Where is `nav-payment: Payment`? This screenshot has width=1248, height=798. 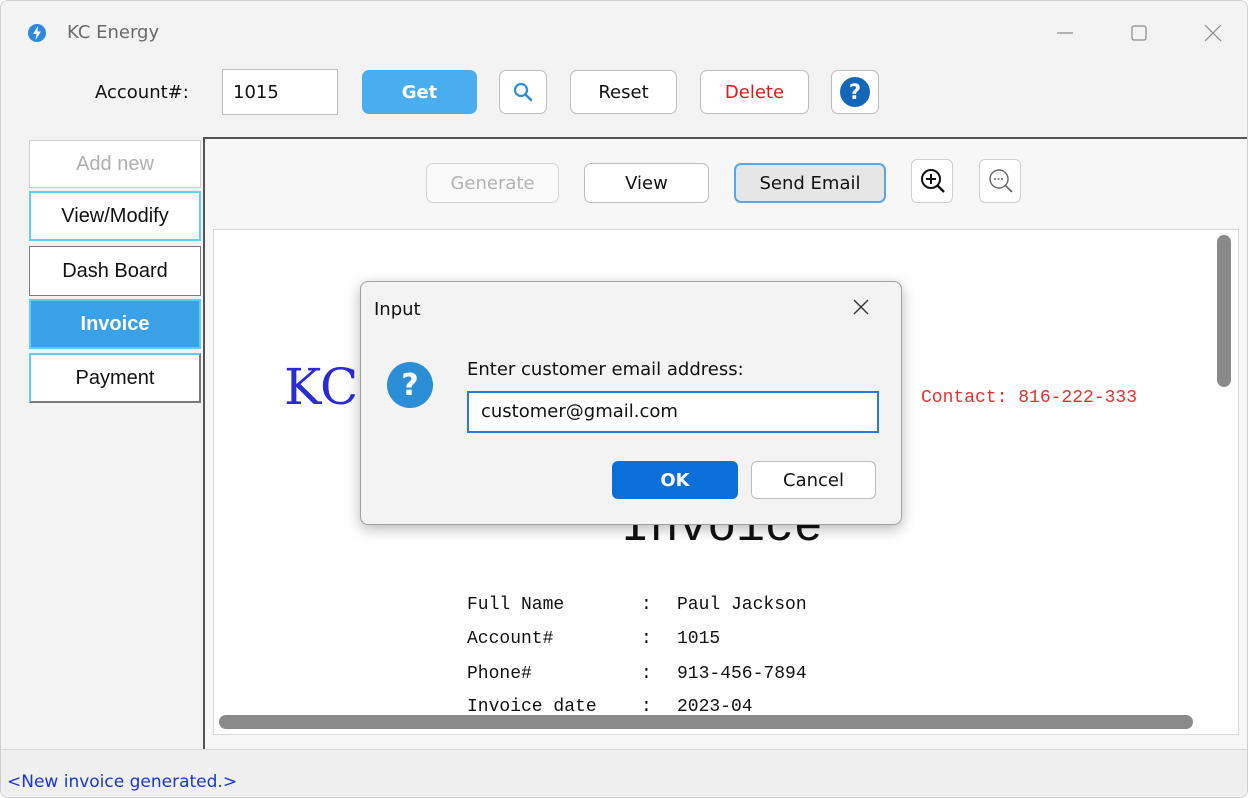
nav-payment: Payment is located at coordinates (115, 378).